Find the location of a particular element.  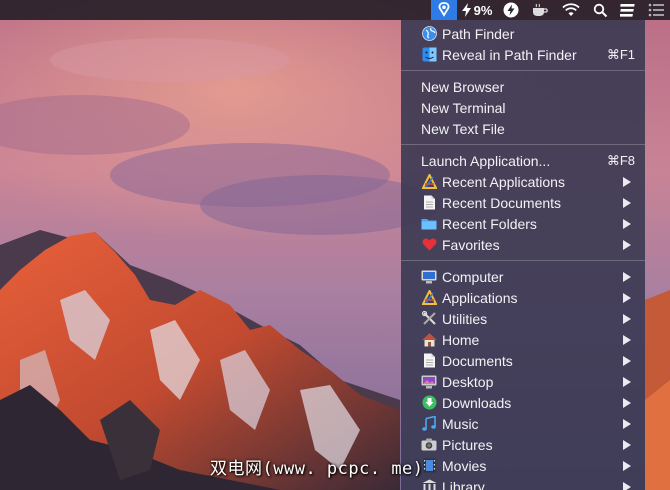

bolt-circle-icon is located at coordinates (511, 10).